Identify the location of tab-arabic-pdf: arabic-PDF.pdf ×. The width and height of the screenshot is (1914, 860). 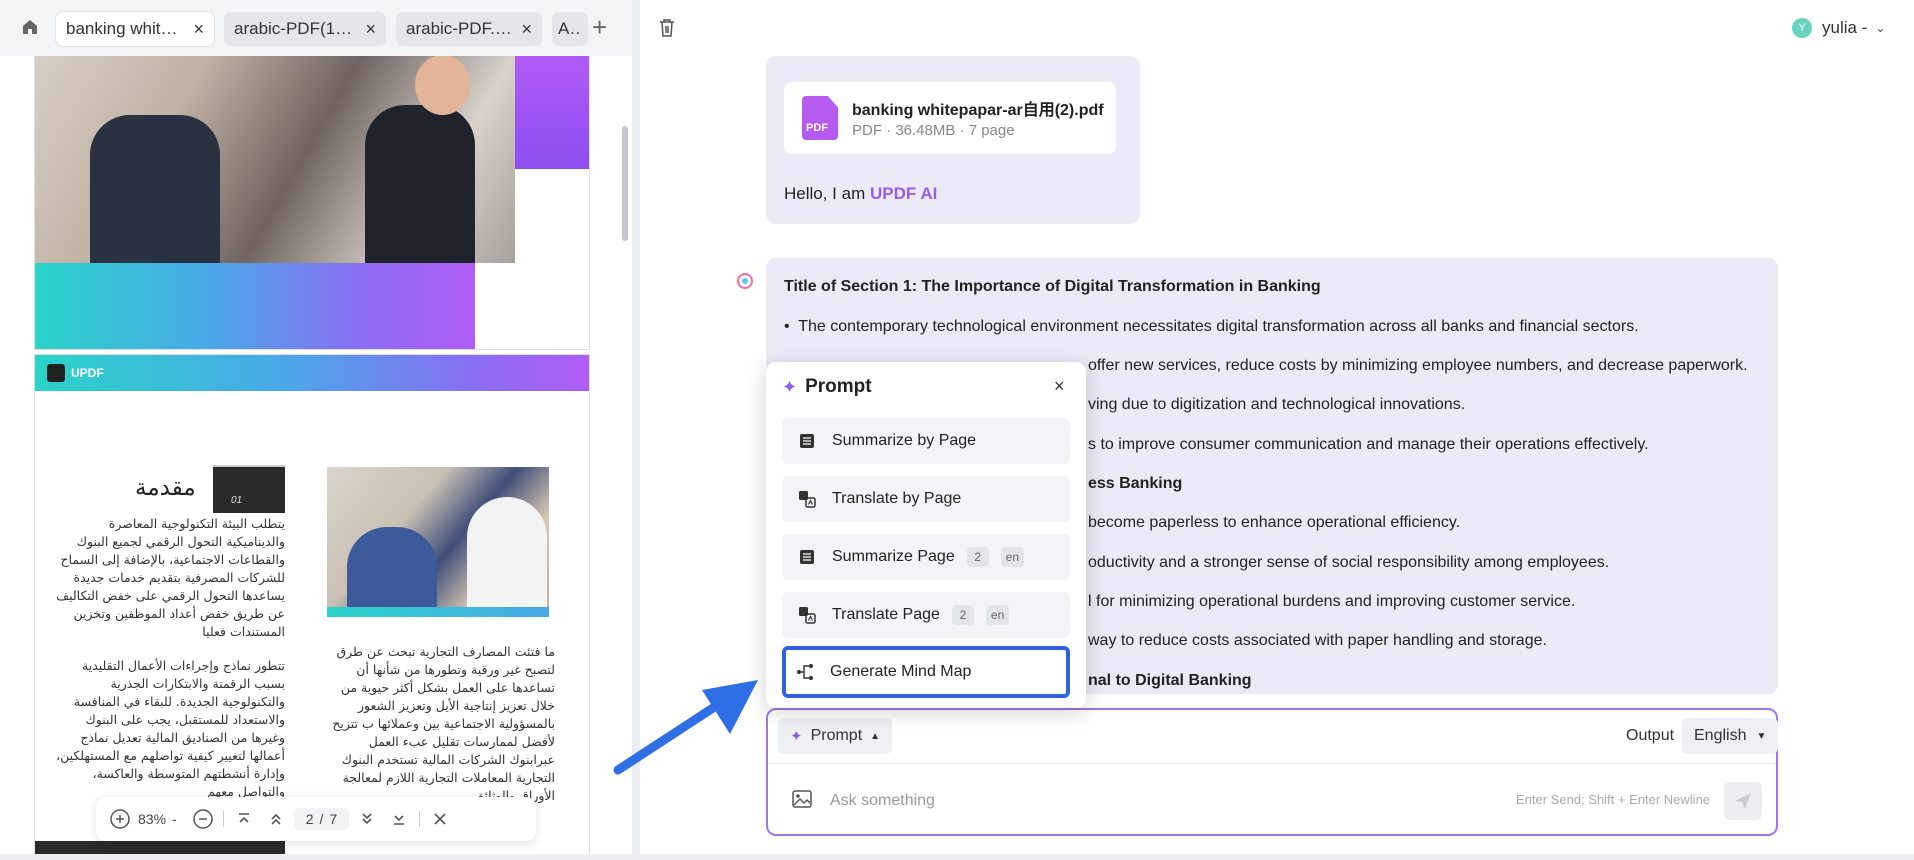
(469, 29).